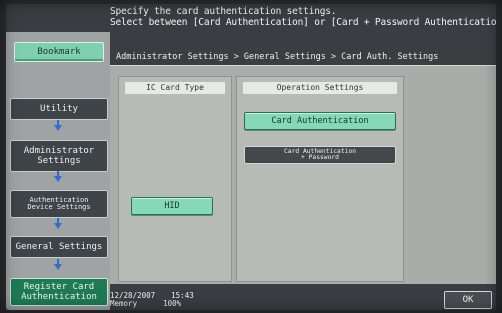 Image resolution: width=502 pixels, height=313 pixels. I want to click on nav-general-settings-button: General Settings, so click(59, 247).